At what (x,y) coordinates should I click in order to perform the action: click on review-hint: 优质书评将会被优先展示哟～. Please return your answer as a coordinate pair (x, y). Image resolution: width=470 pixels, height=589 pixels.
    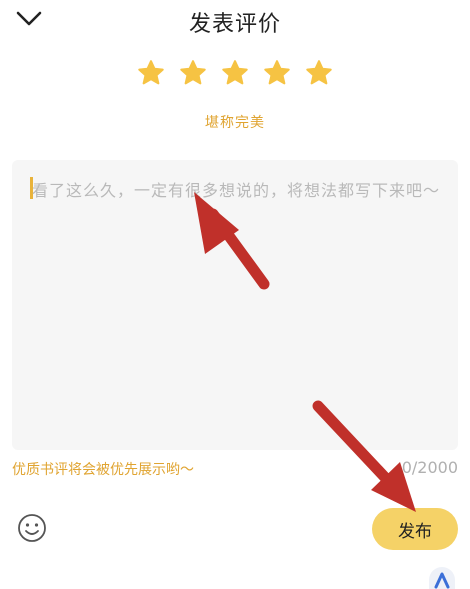
    Looking at the image, I should click on (103, 470).